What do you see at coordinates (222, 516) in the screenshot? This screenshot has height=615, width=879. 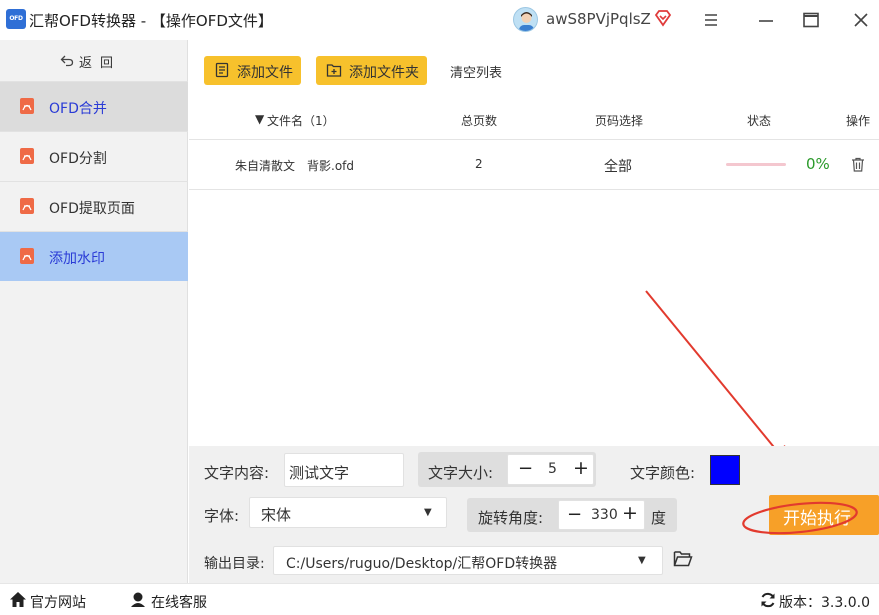 I see `font-label: 字体:` at bounding box center [222, 516].